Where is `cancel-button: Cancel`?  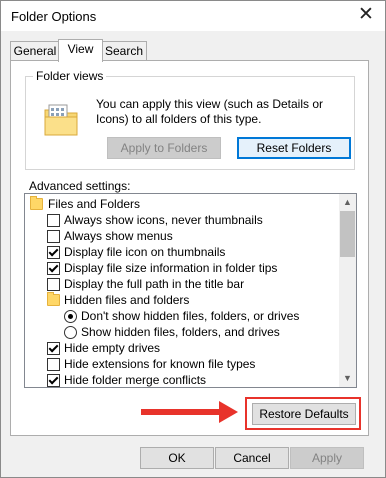 cancel-button: Cancel is located at coordinates (252, 458).